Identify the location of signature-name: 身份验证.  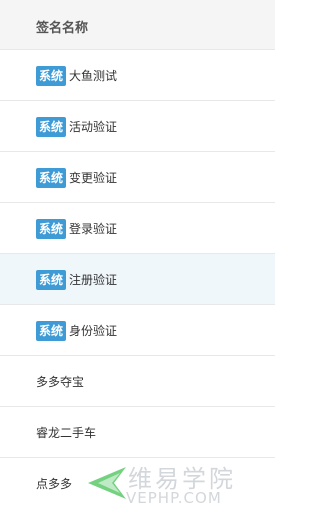
(93, 331).